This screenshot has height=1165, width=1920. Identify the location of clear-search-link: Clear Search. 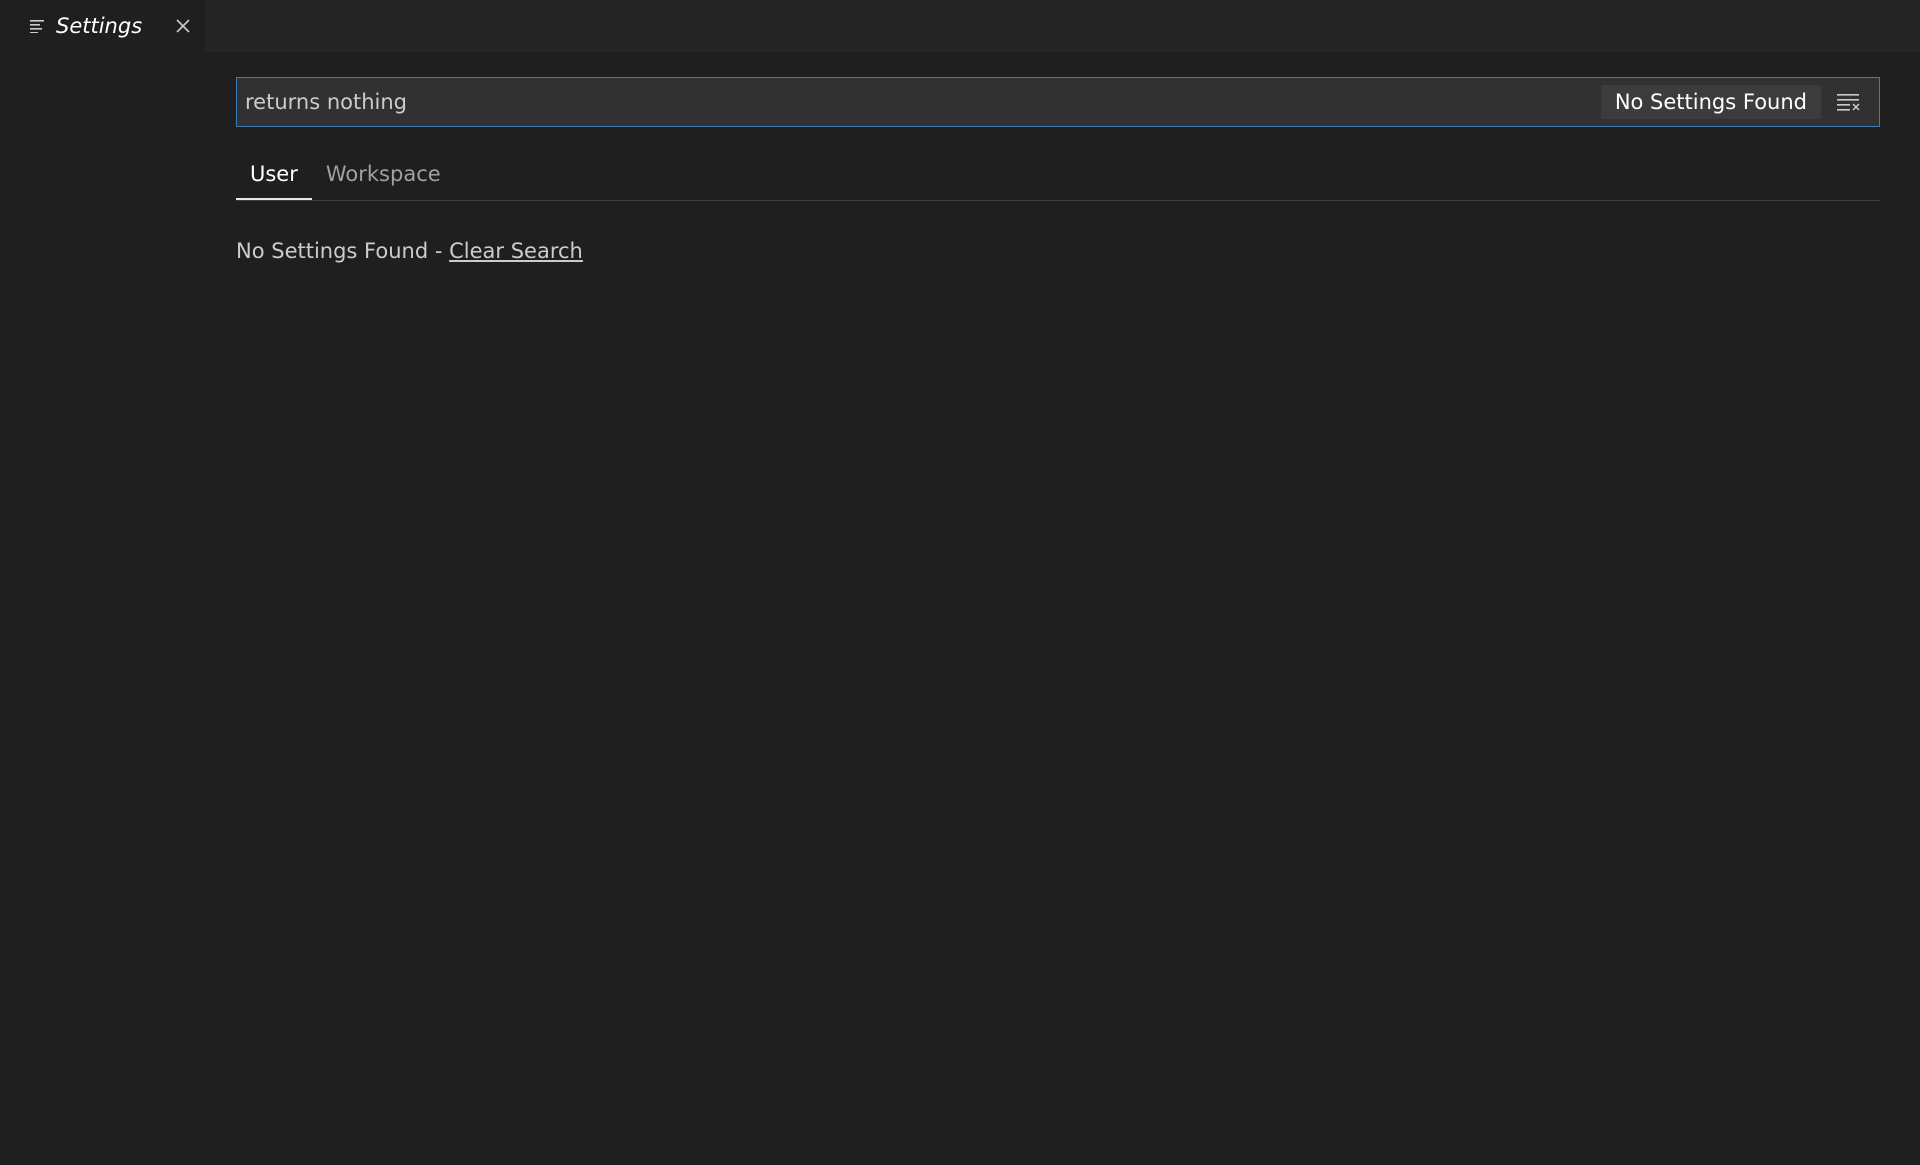
(516, 251).